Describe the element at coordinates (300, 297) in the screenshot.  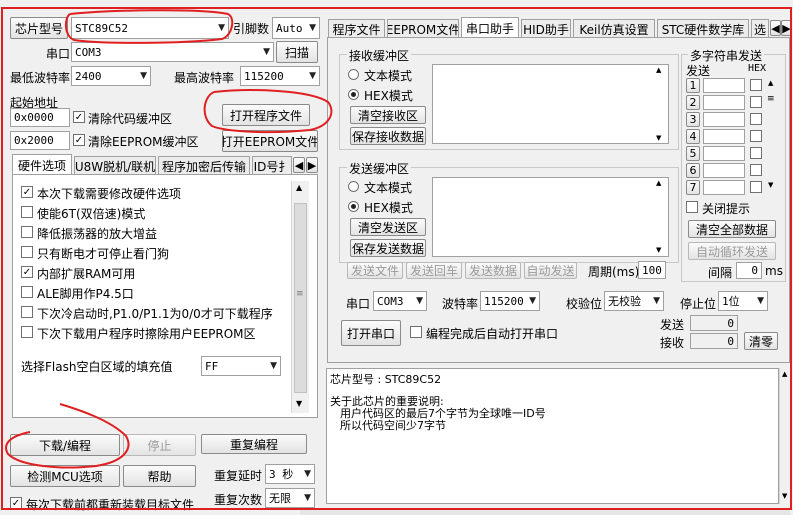
I see `options-scrollbar: ▲ ≡ ▼` at that location.